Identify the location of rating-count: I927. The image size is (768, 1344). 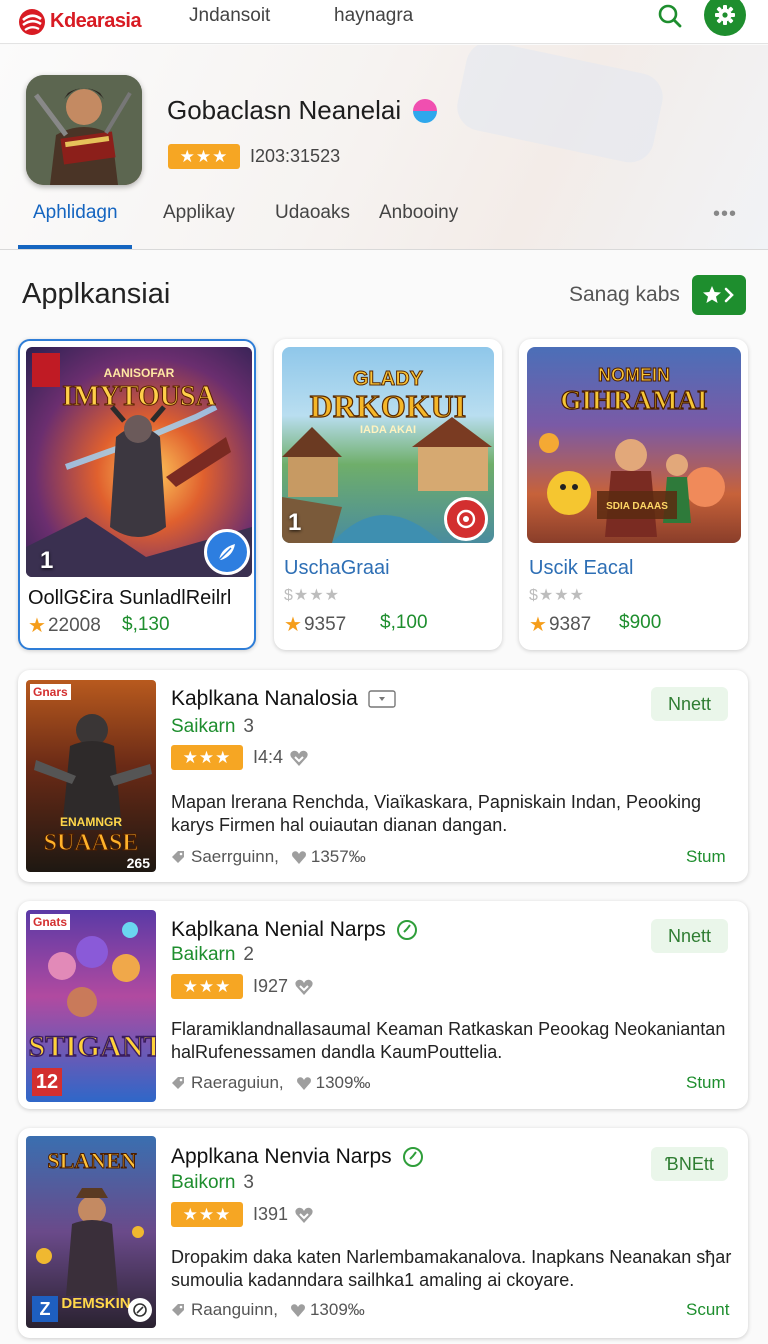
(271, 986).